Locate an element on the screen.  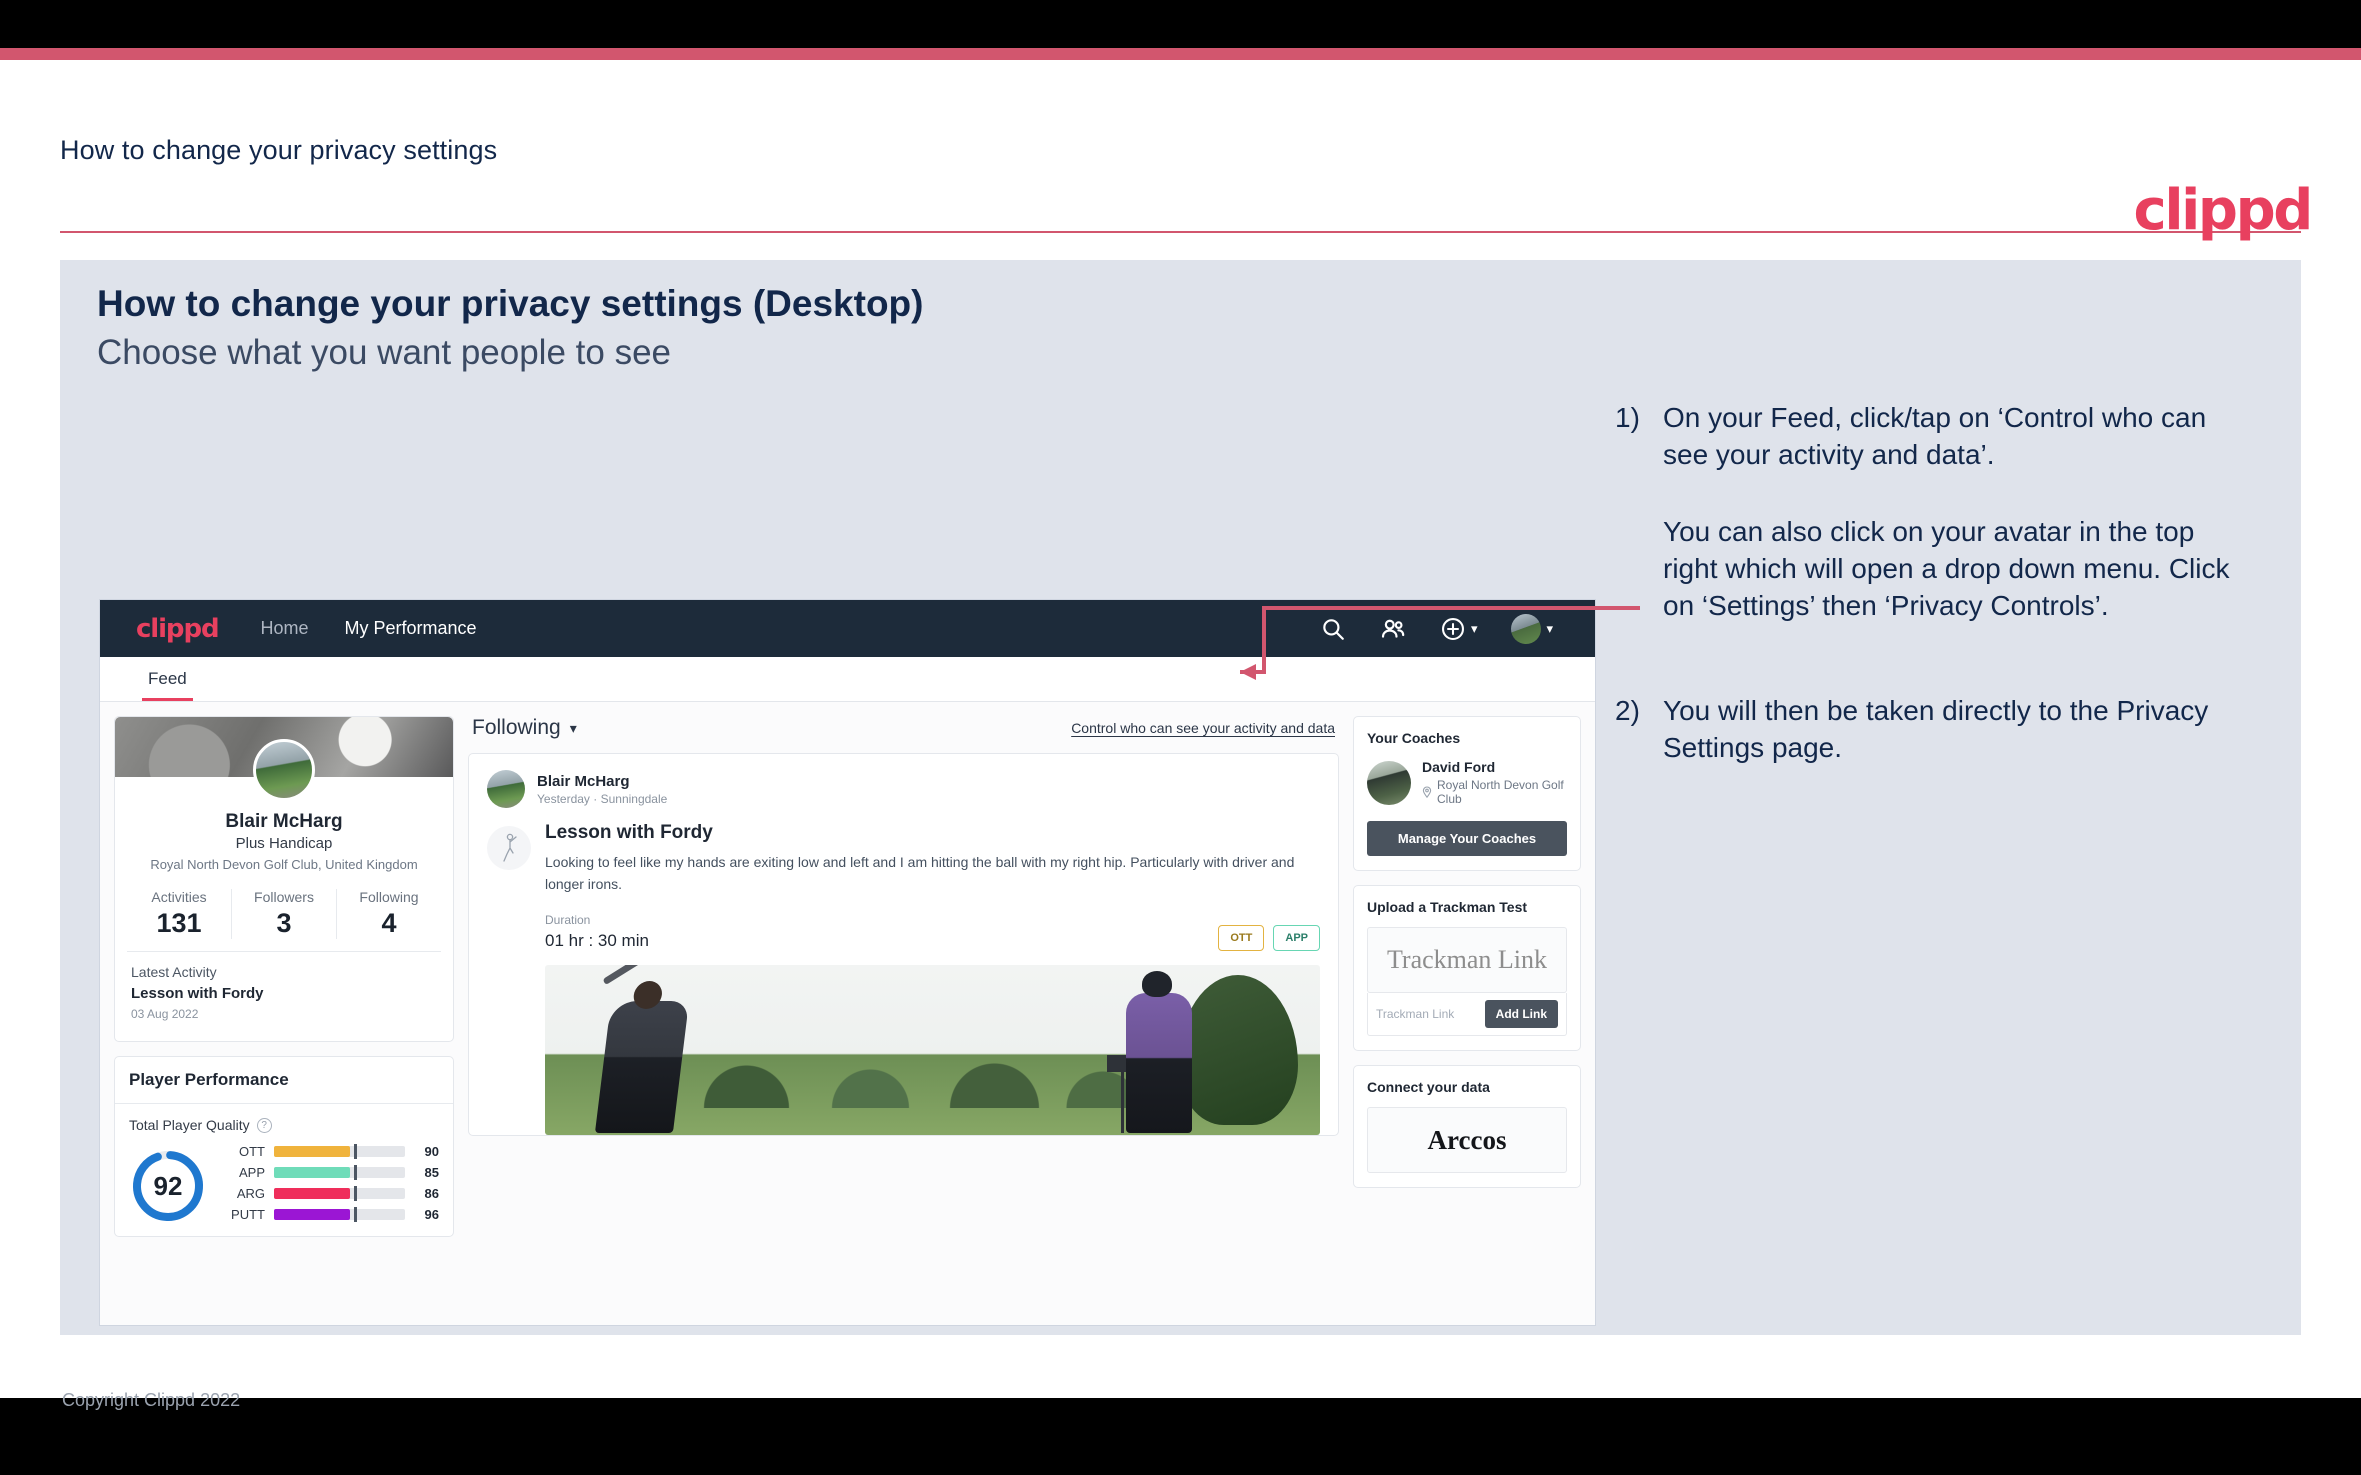
nav-link-home: Home is located at coordinates (284, 628).